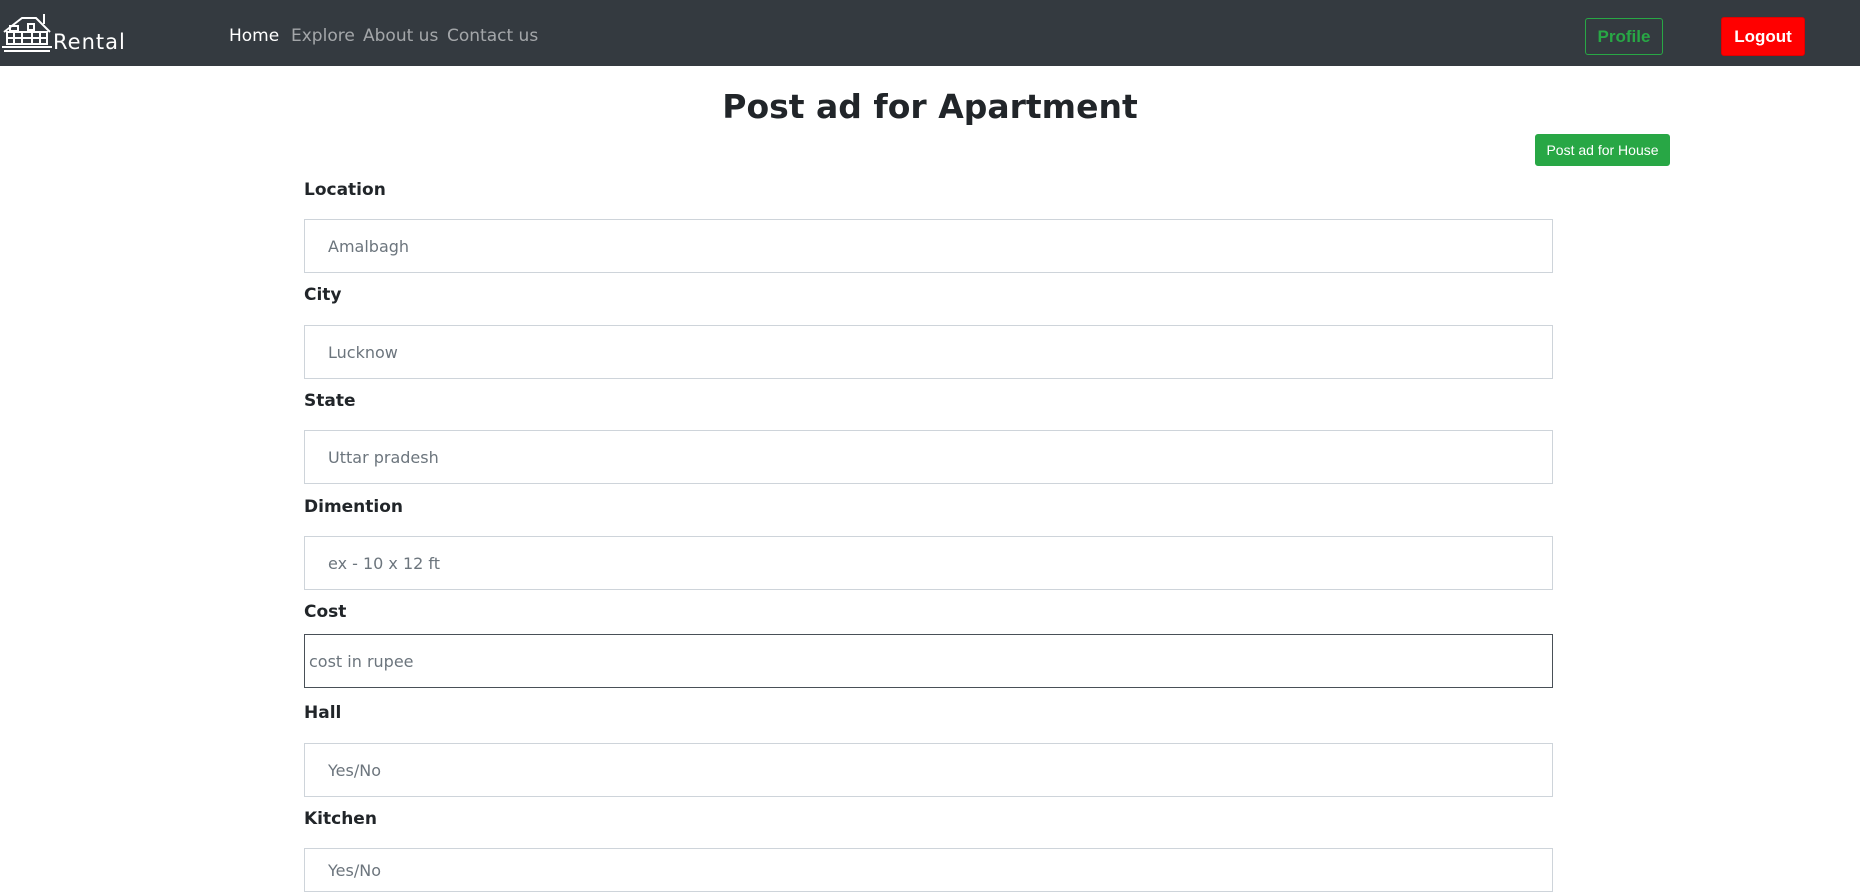 The image size is (1860, 892). Describe the element at coordinates (323, 36) in the screenshot. I see `nav-link-explore: Explore` at that location.